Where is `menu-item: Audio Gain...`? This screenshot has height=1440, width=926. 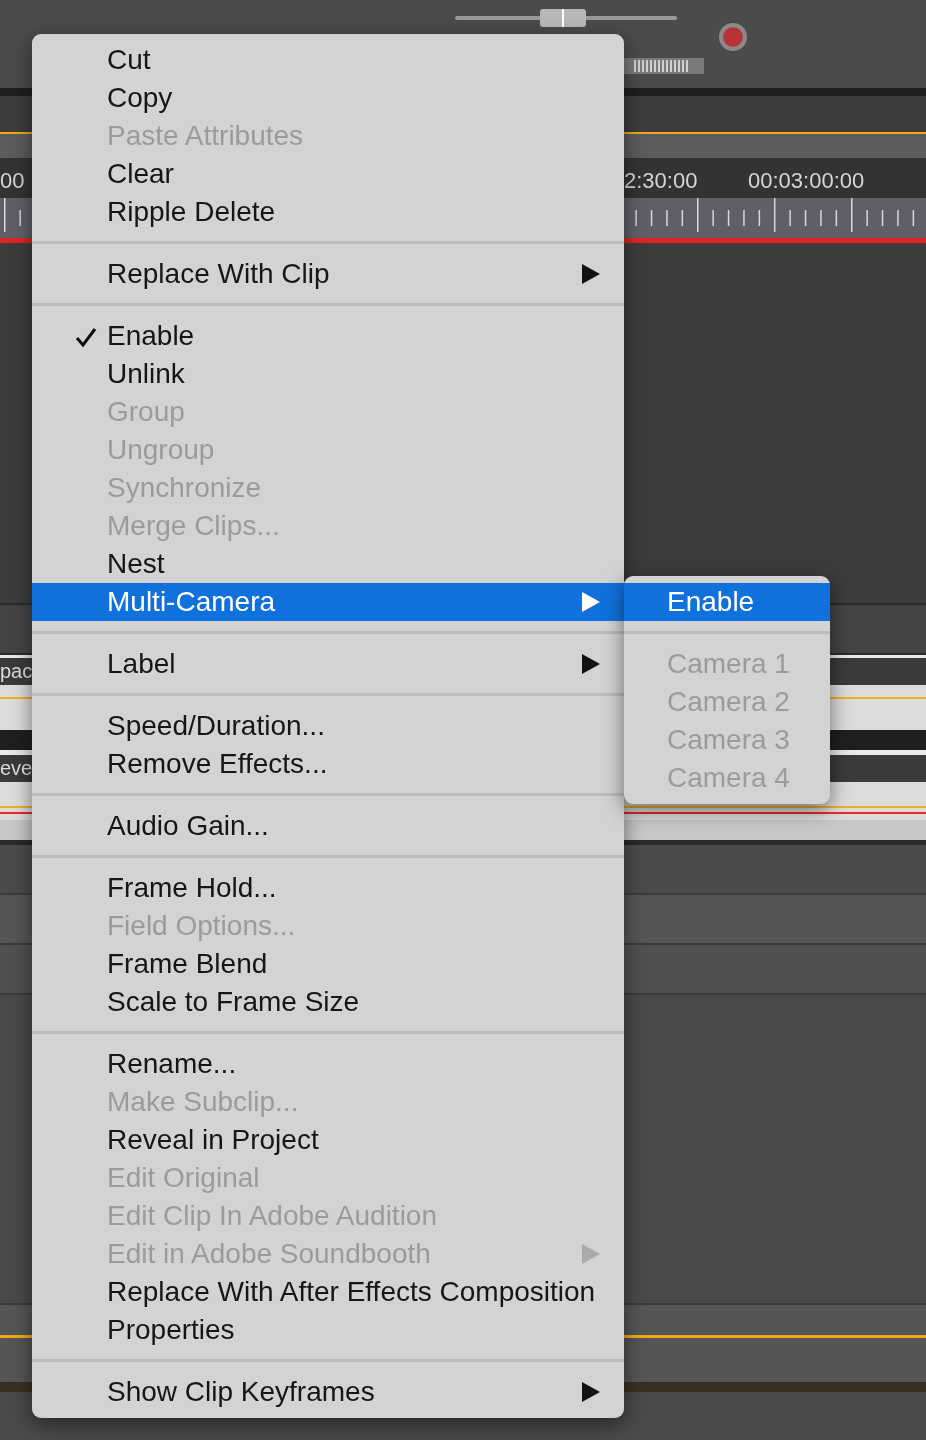
menu-item: Audio Gain... is located at coordinates (328, 826).